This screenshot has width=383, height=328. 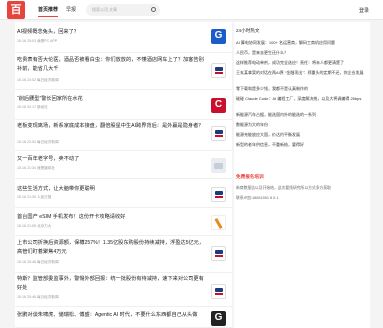 I want to click on news-item: AI视频概念兔头，回来了？ 15.16 25:03 我是PC APP, so click(x=123, y=37).